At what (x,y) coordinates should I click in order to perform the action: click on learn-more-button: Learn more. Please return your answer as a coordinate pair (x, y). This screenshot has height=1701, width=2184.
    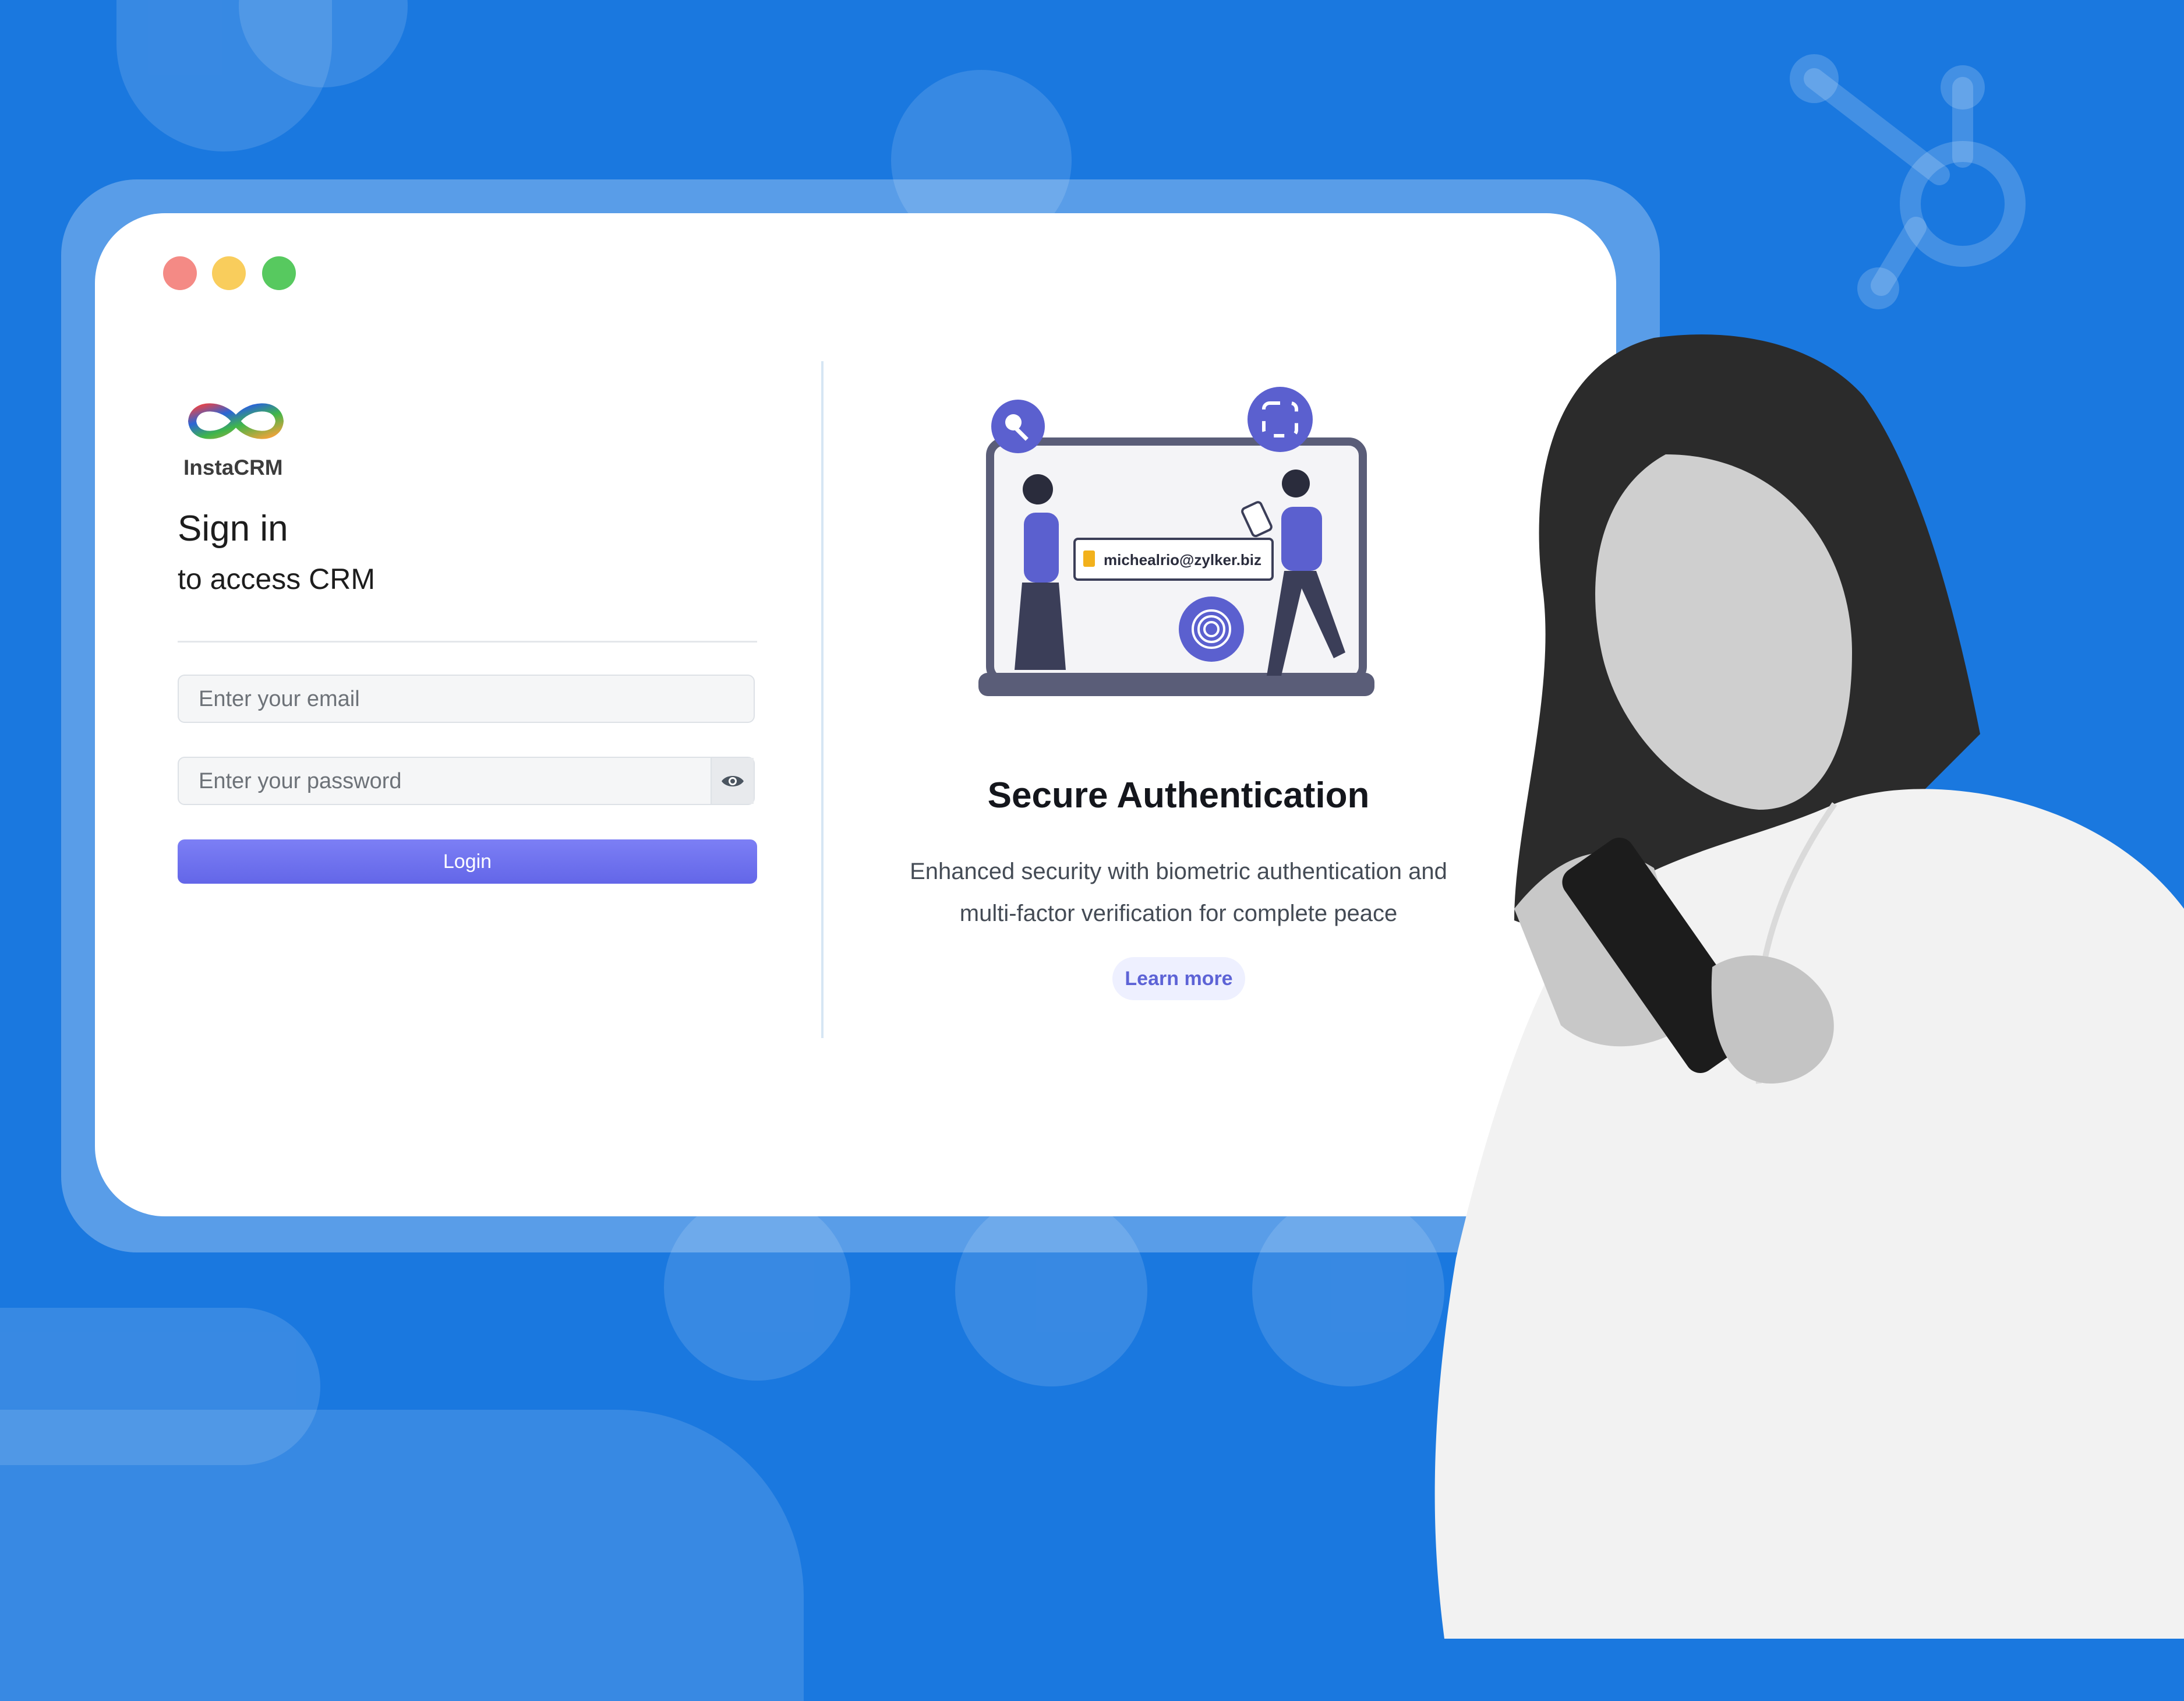
    Looking at the image, I should click on (1178, 979).